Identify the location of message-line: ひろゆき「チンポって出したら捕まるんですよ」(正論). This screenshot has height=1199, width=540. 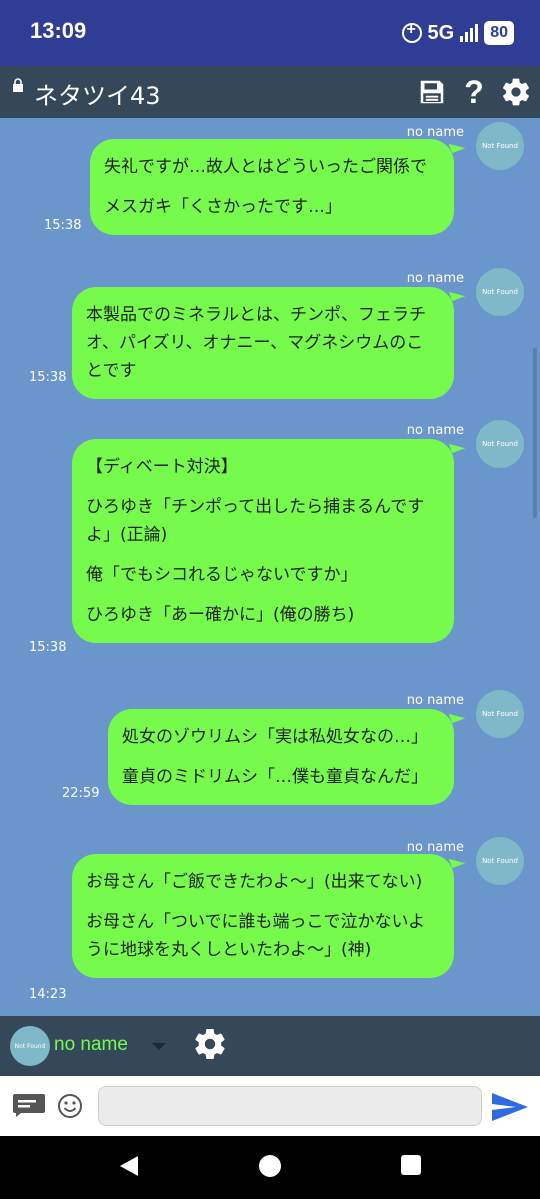
(255, 521).